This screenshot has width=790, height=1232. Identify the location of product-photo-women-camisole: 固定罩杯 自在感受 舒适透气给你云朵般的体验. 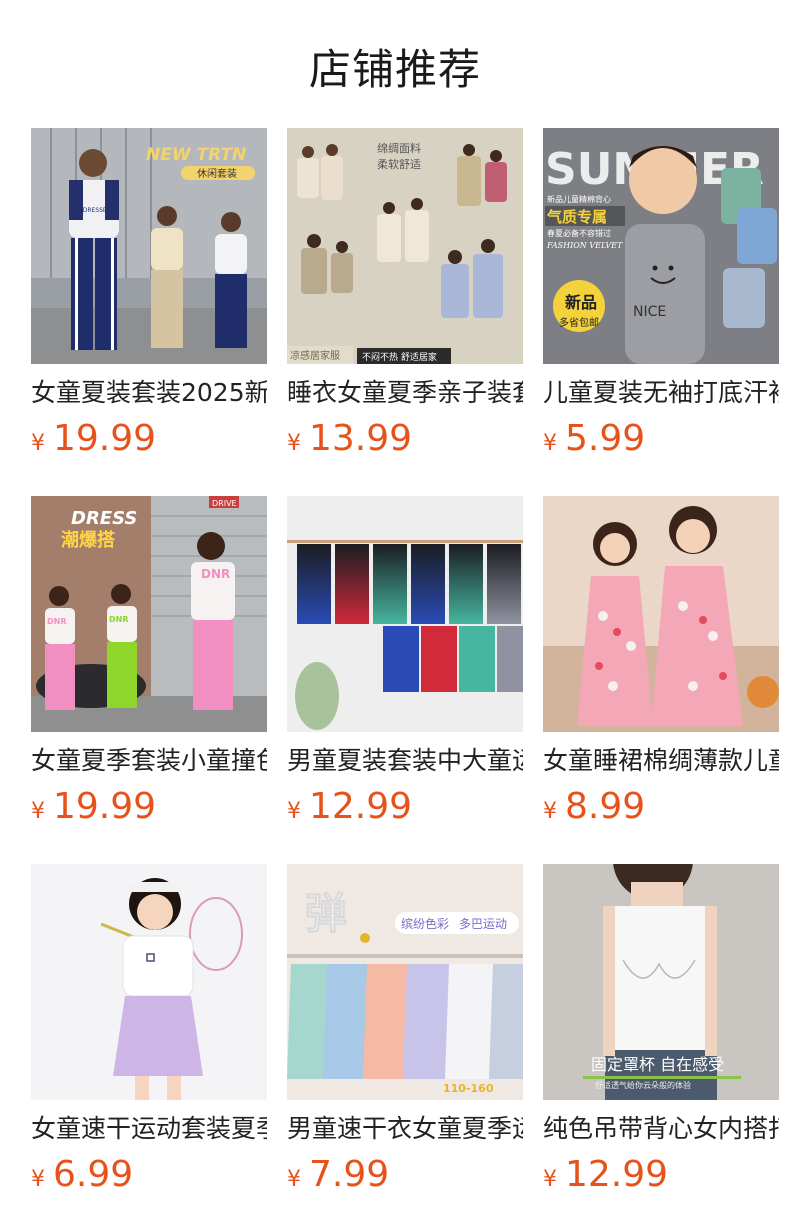
(661, 982).